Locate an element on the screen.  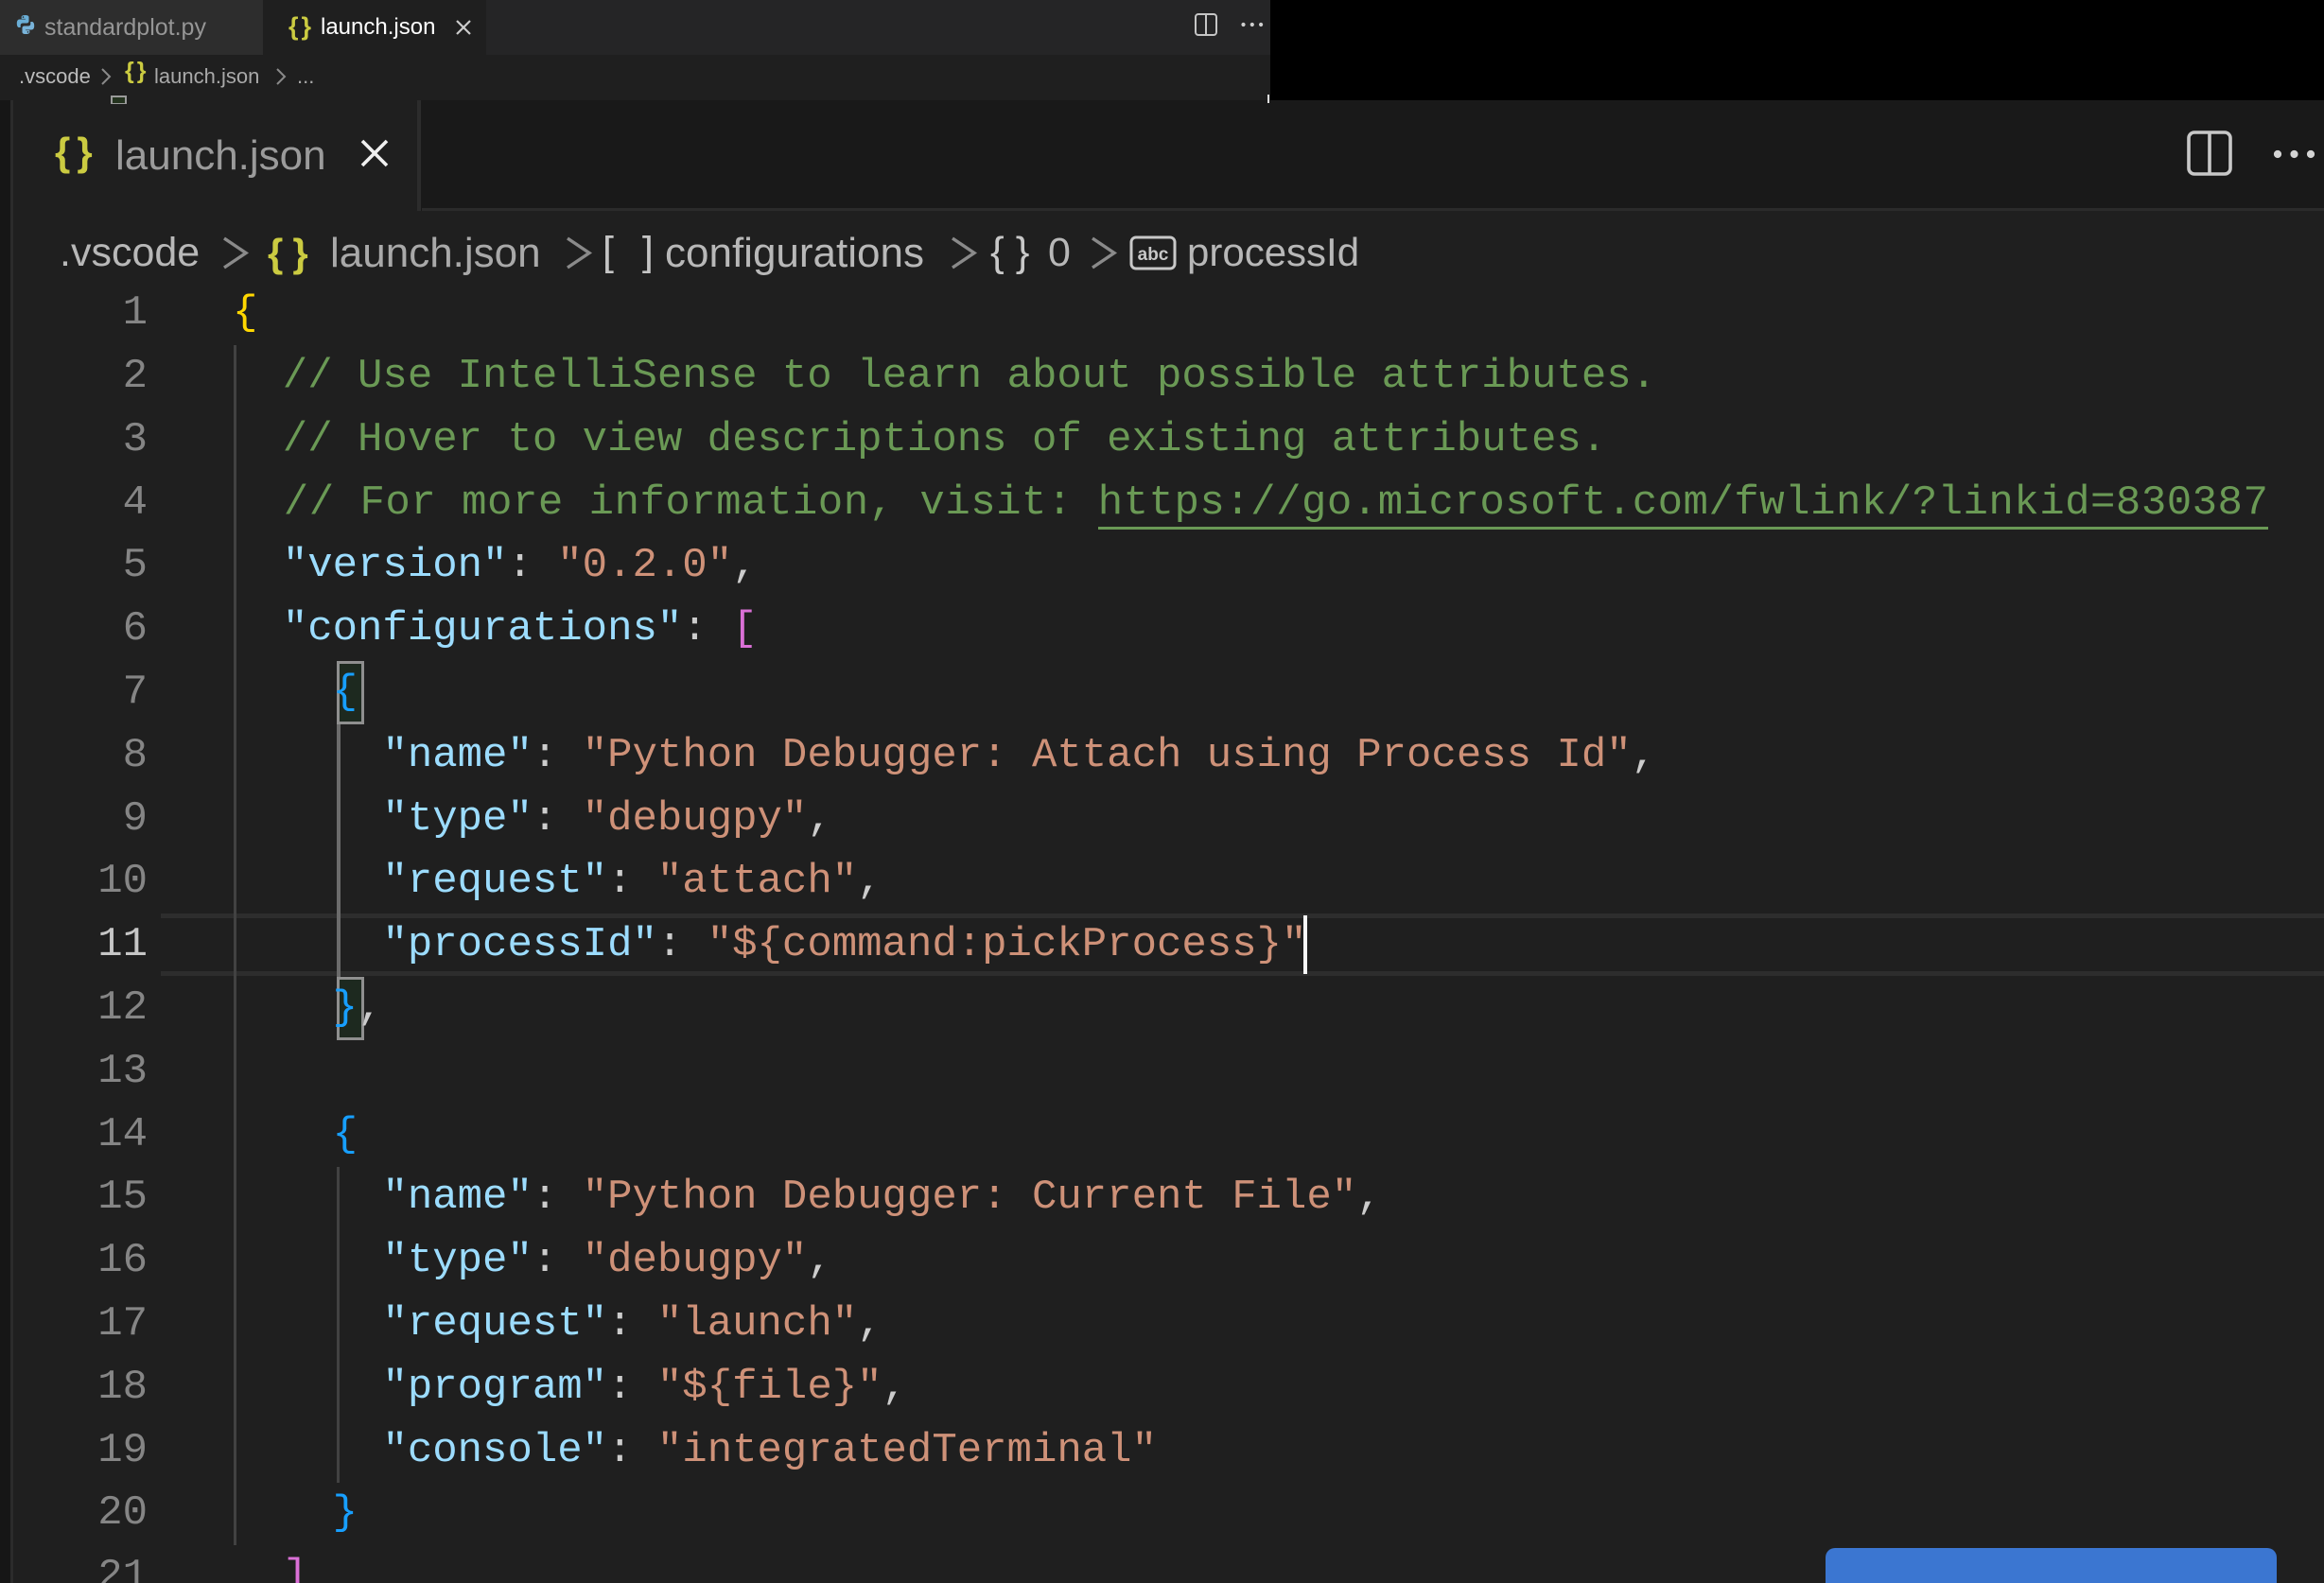
svg-text: abc is located at coordinates (1153, 255).